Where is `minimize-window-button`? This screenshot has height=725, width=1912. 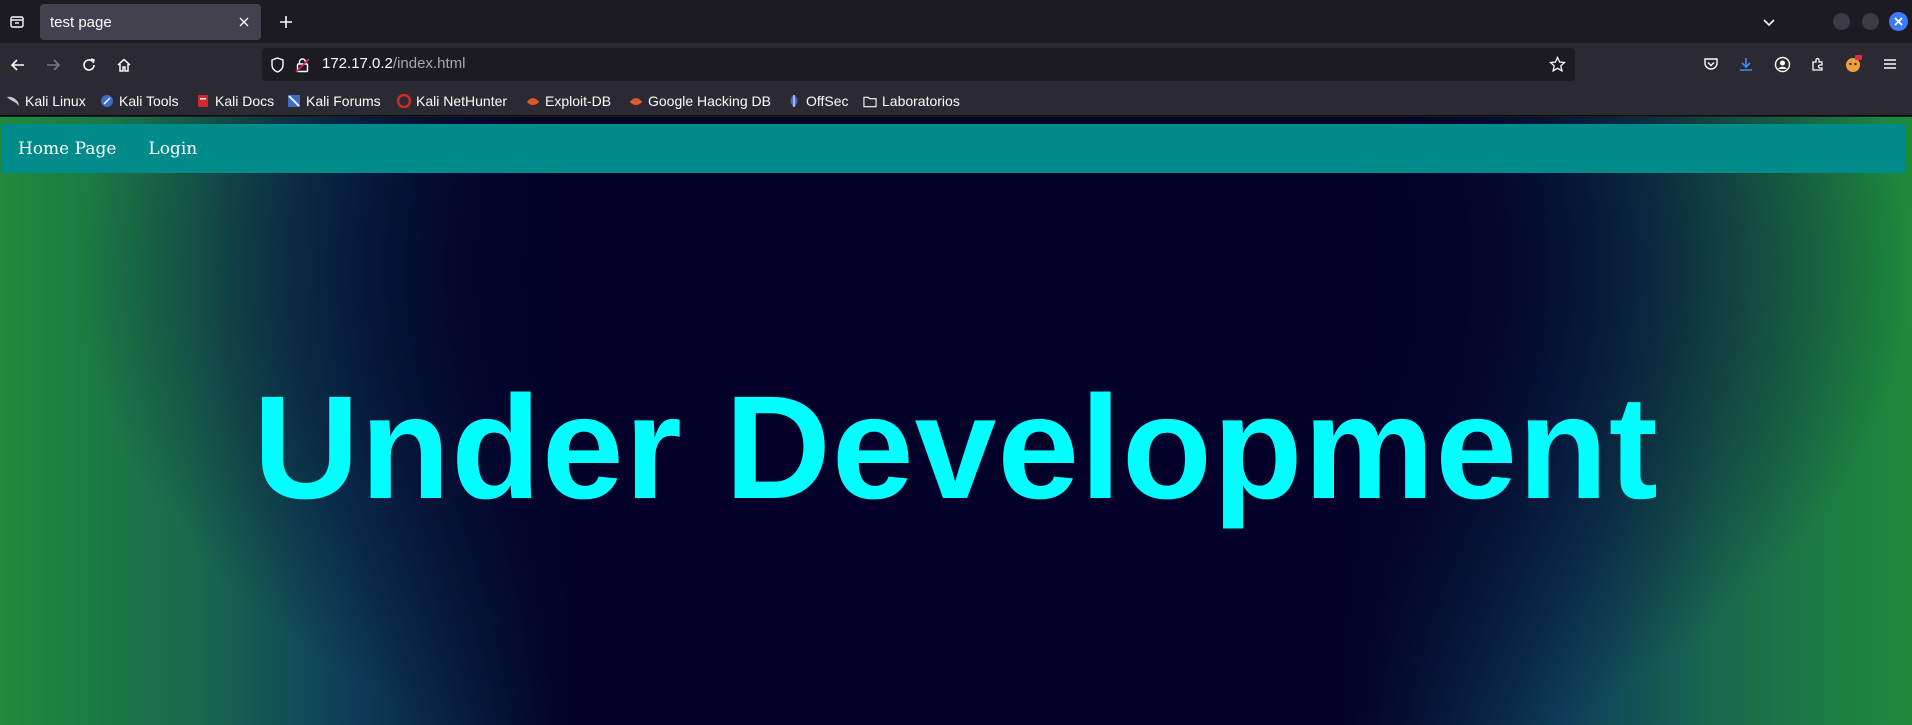 minimize-window-button is located at coordinates (1841, 21).